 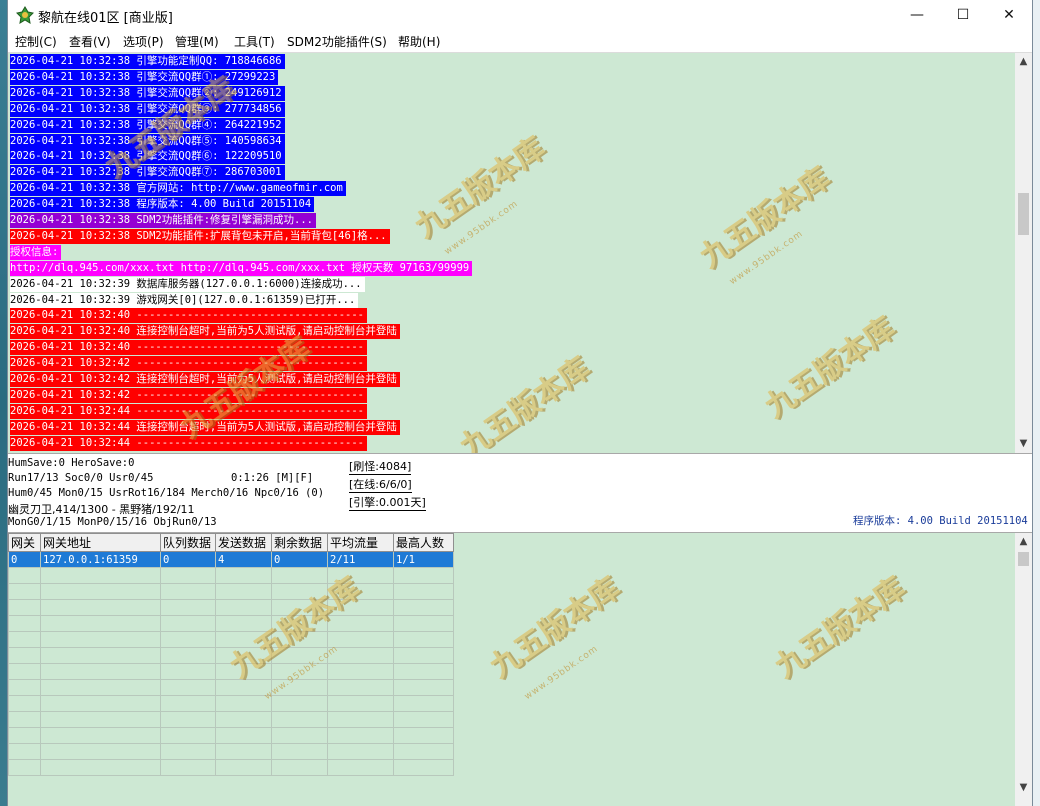 I want to click on run-status: Run17/13 Soc0/0 Usr0/45, so click(x=81, y=478).